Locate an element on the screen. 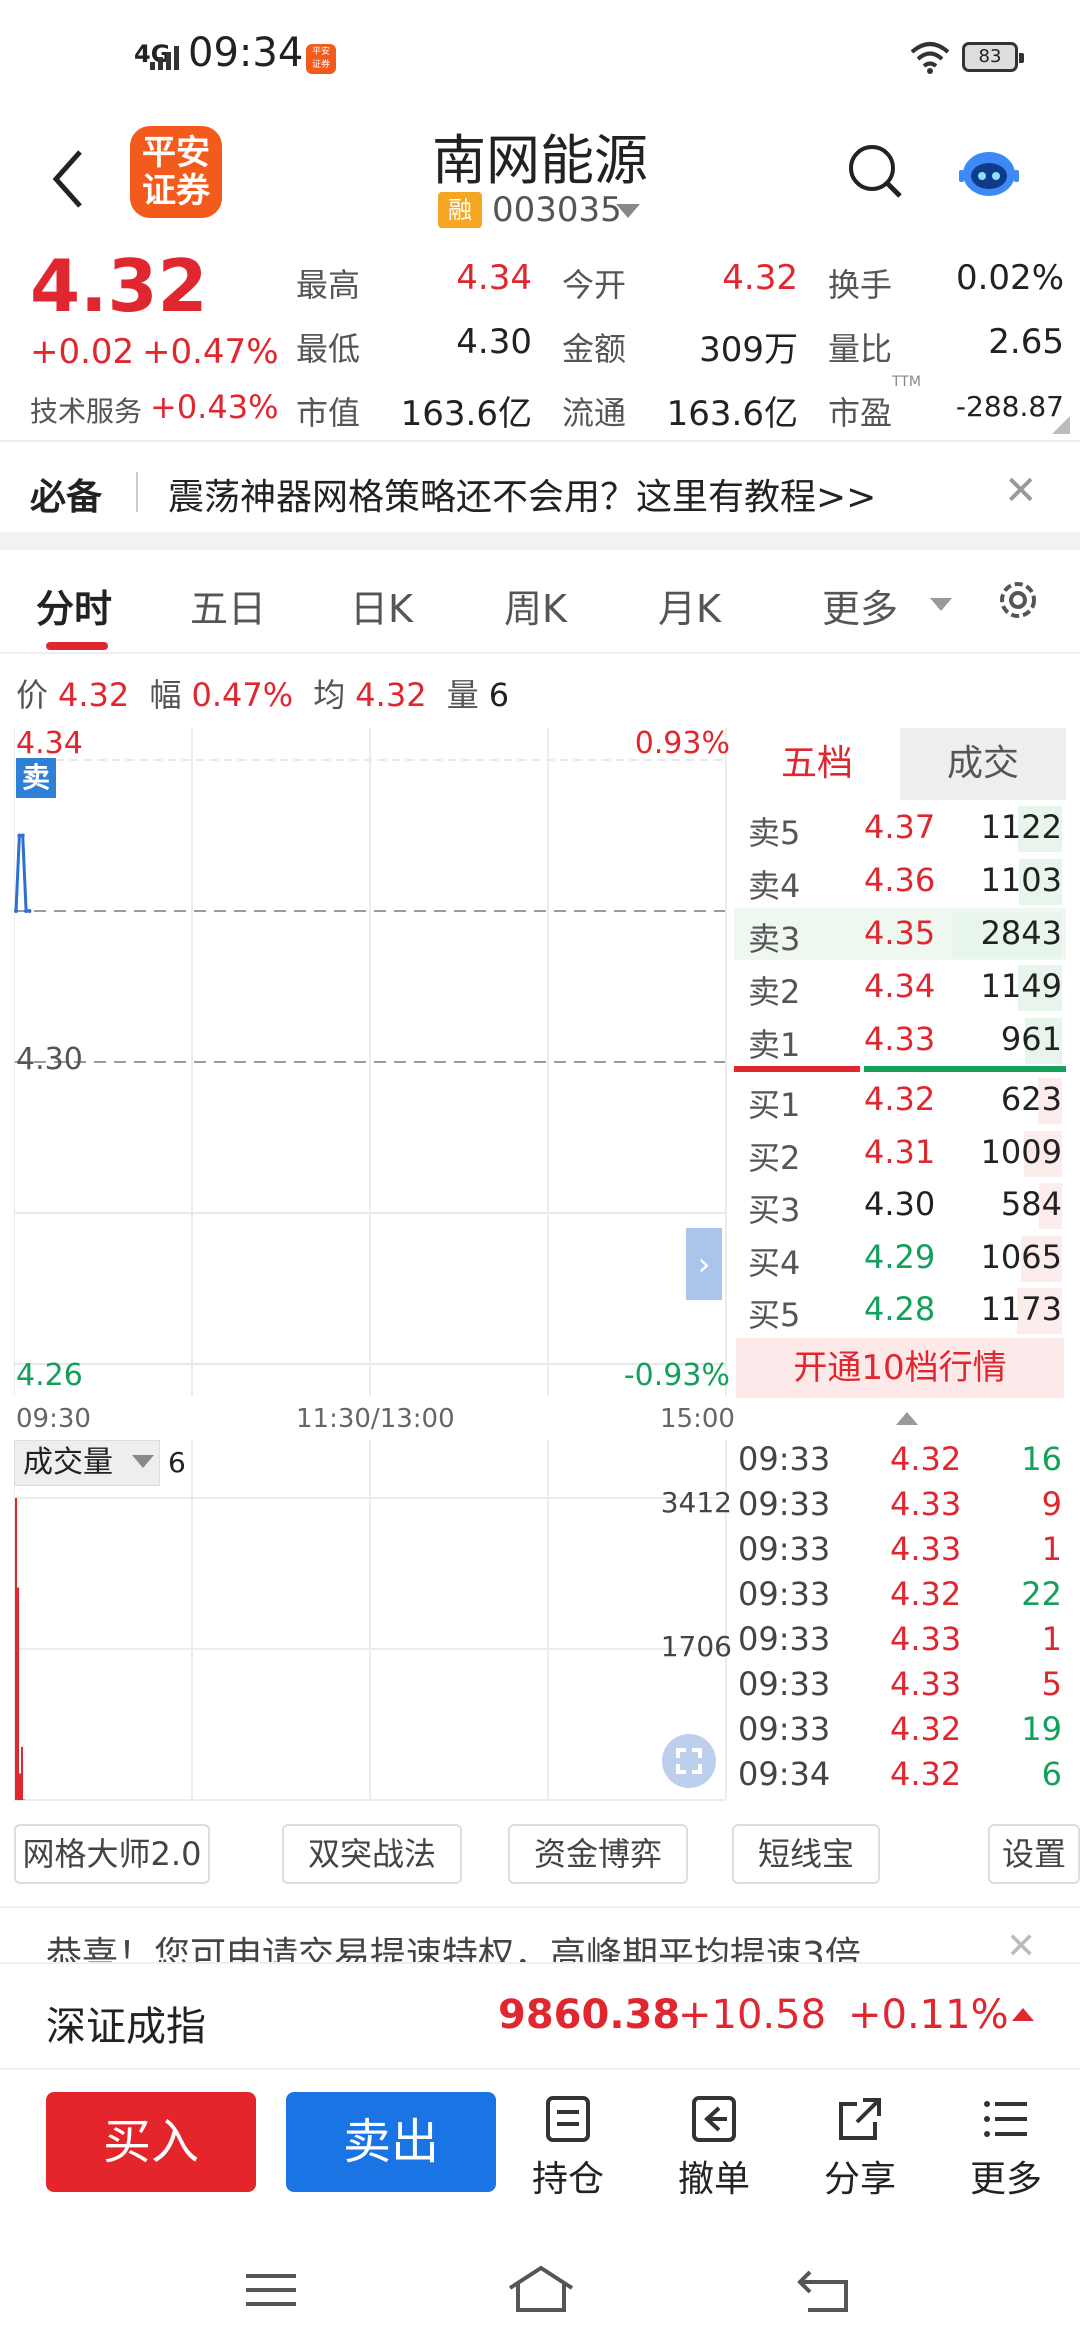 The height and width of the screenshot is (2340, 1080). level-volume: 584 is located at coordinates (1031, 1204).